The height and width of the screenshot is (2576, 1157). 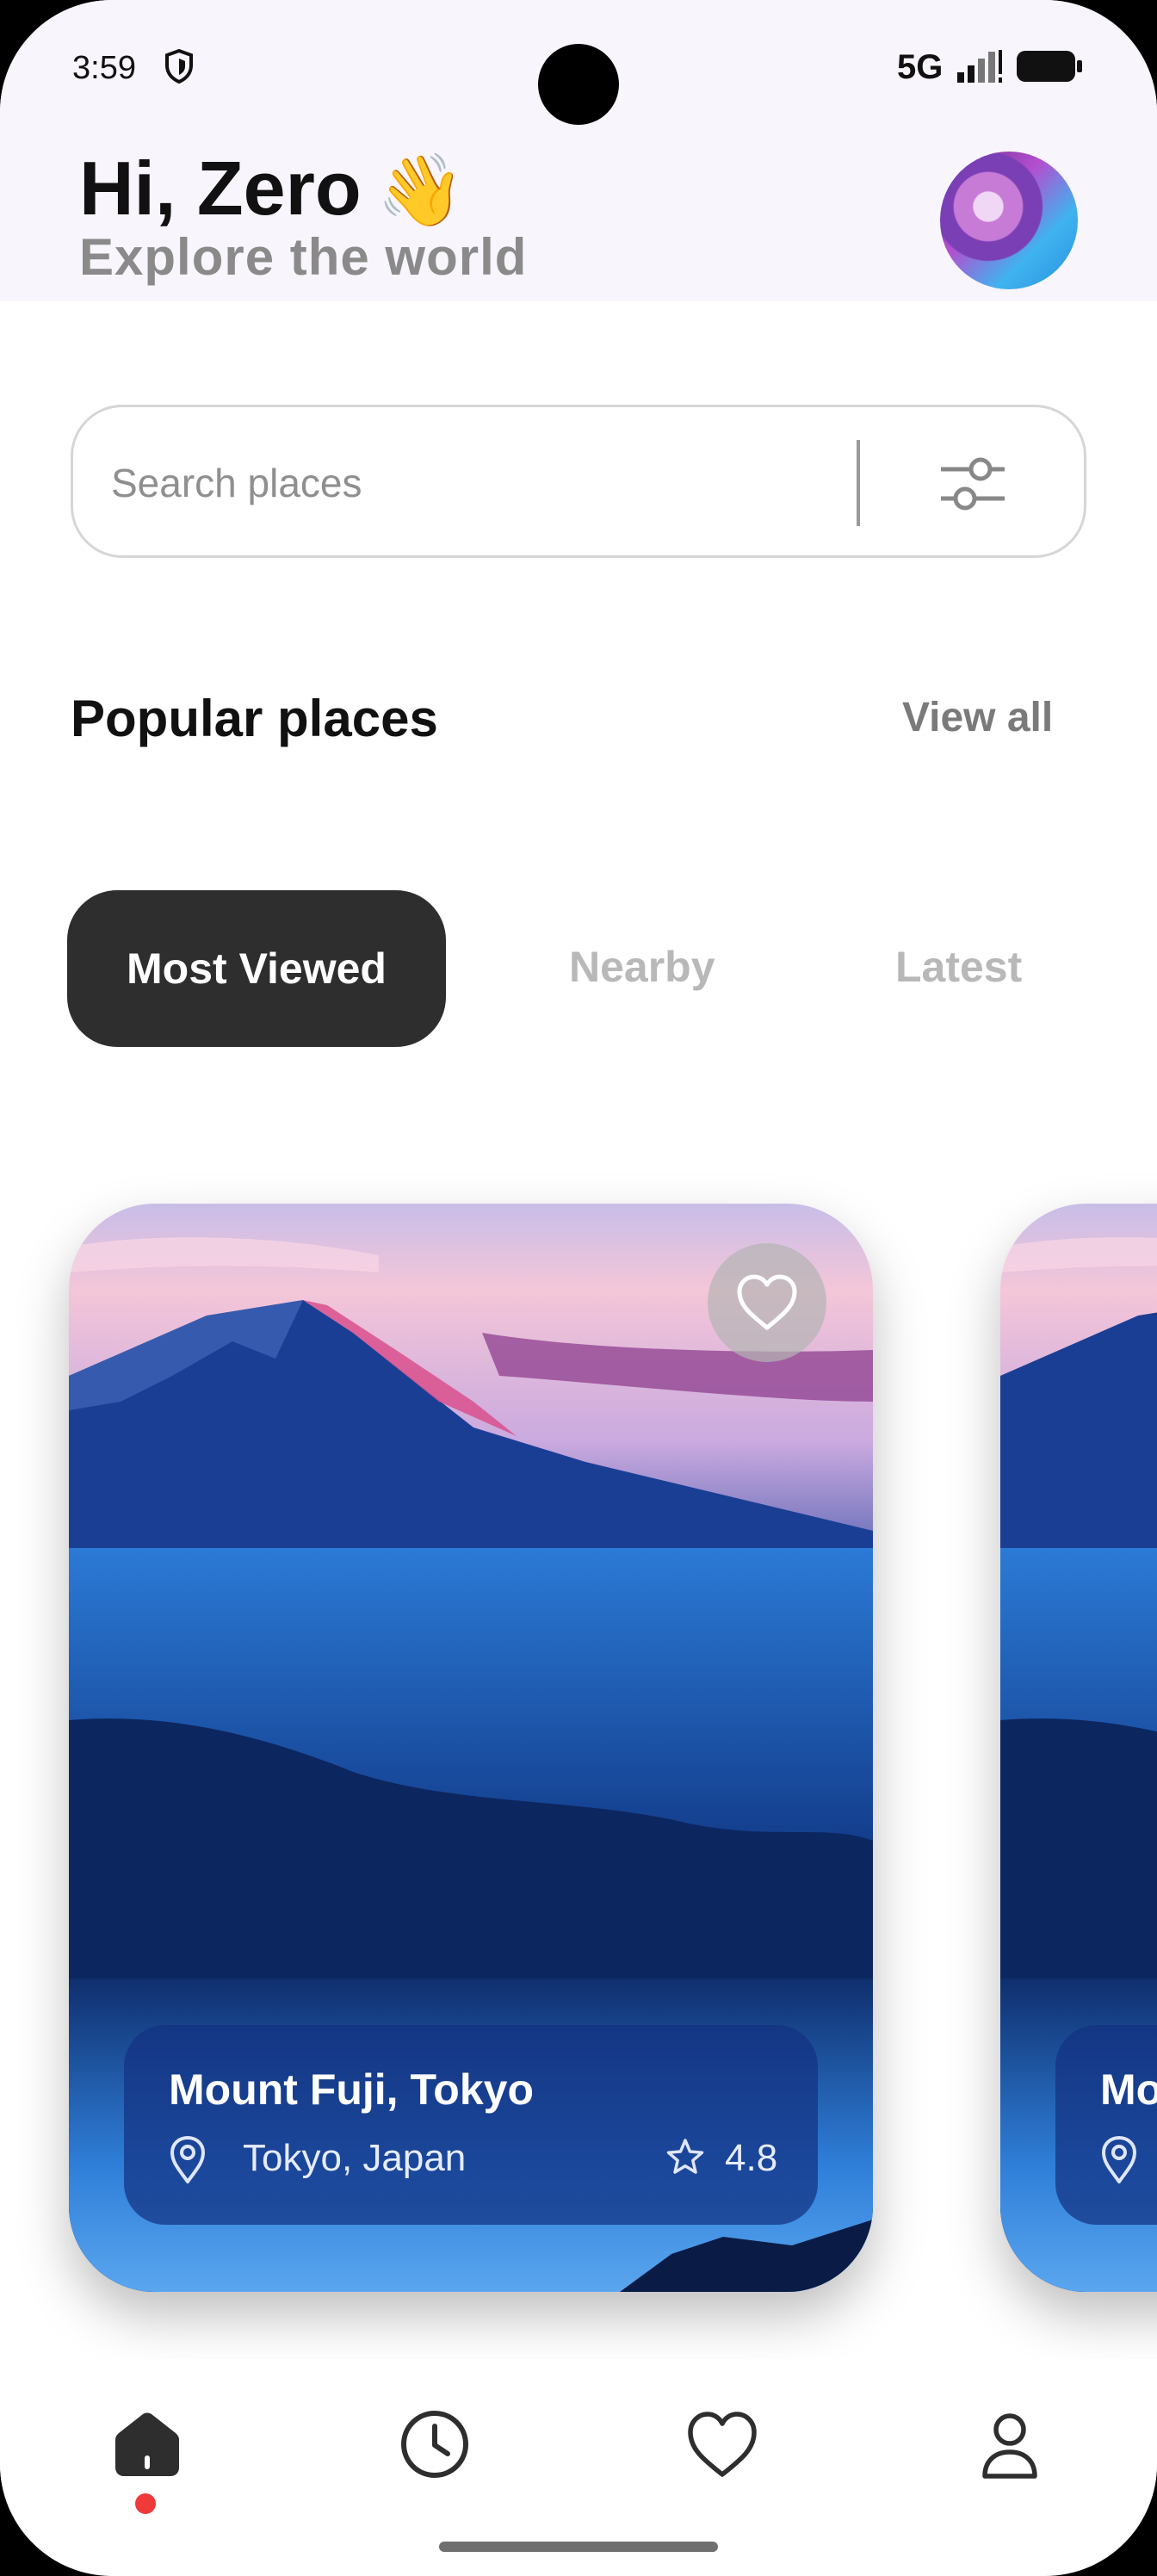 I want to click on header: 3:59 5G Hi, Zero 👋 Explore the world, so click(x=579, y=150).